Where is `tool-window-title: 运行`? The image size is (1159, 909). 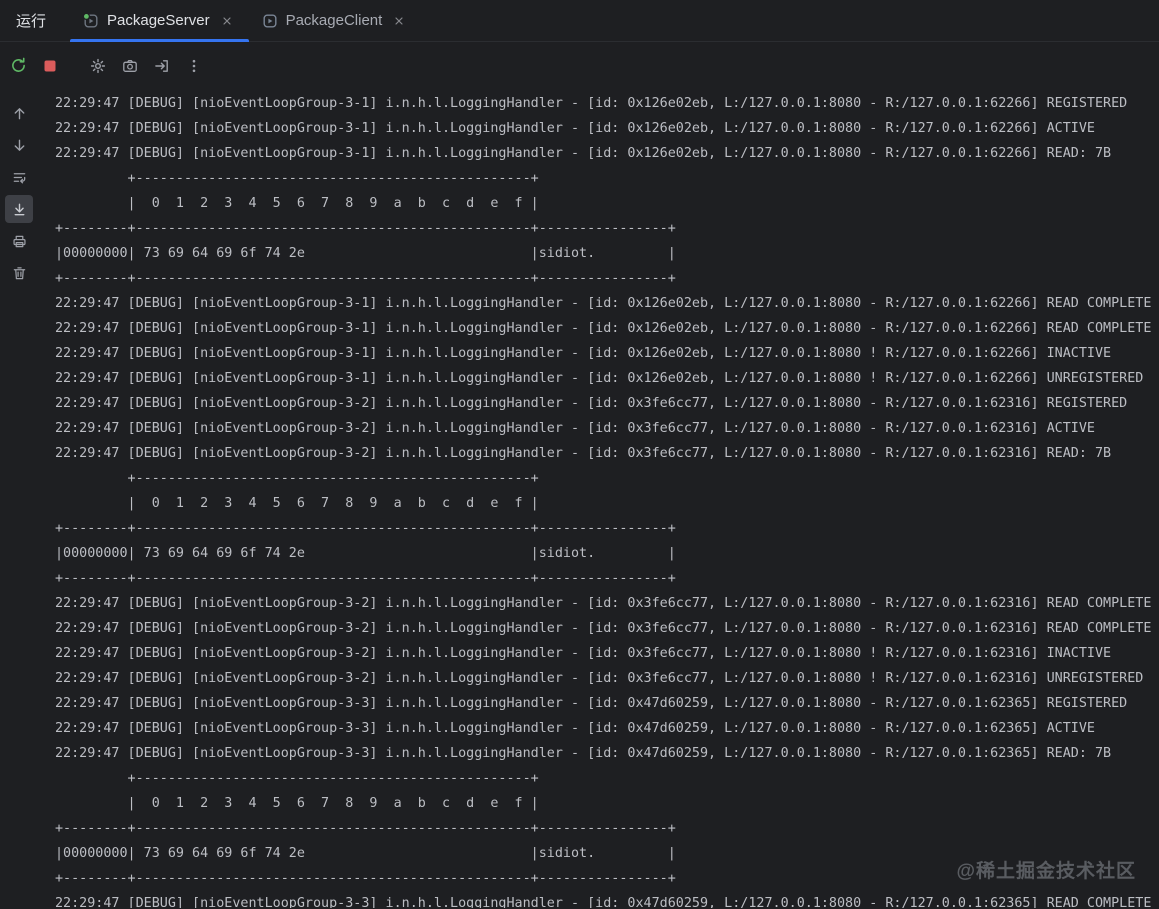
tool-window-title: 运行 is located at coordinates (31, 21).